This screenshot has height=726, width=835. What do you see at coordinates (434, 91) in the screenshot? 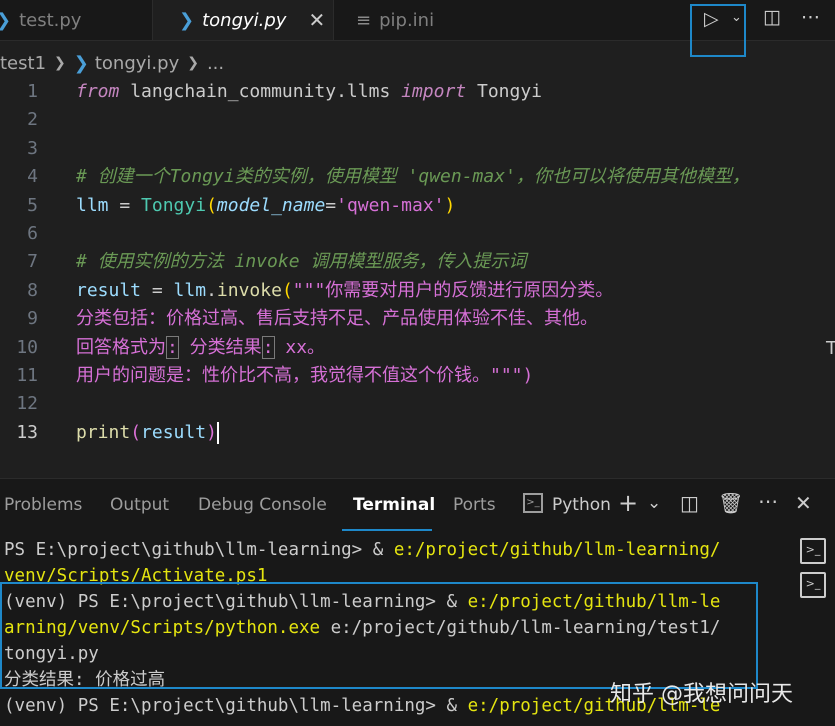
I see `keyword-import: import` at bounding box center [434, 91].